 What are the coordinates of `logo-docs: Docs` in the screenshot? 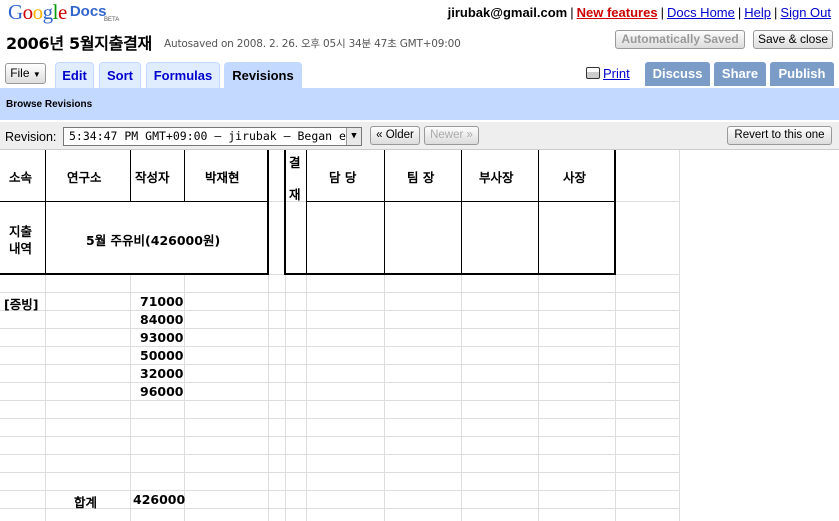 It's located at (88, 11).